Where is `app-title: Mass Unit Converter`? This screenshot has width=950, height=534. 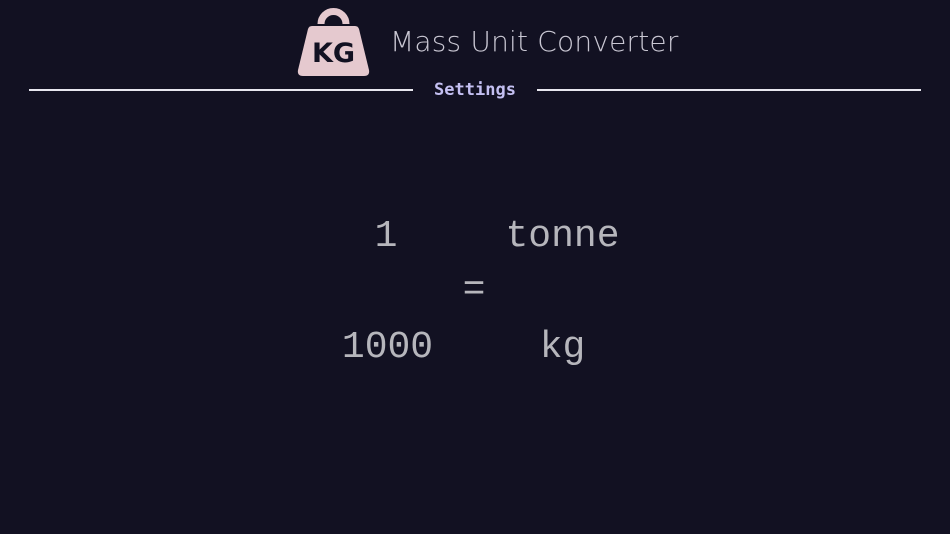
app-title: Mass Unit Converter is located at coordinates (534, 41).